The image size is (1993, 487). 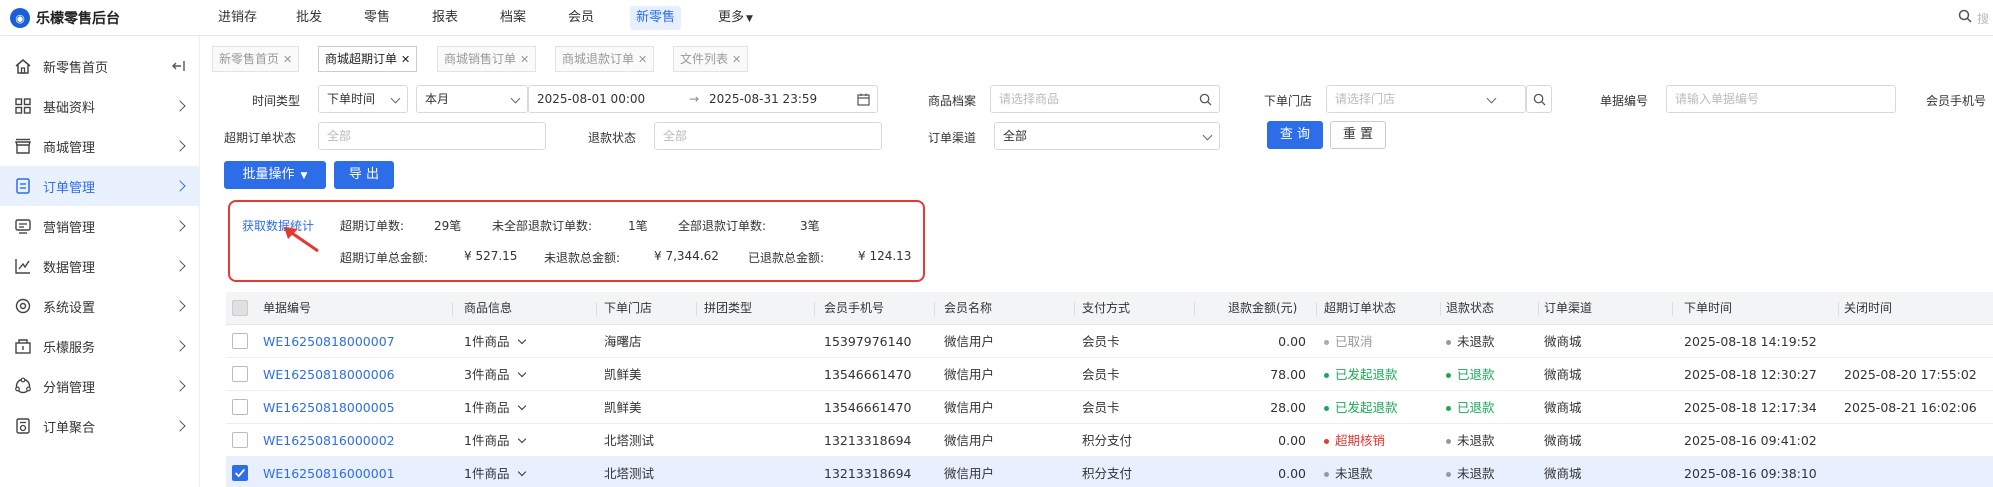 I want to click on tab-file-list: 文件列表 ✕, so click(x=711, y=59).